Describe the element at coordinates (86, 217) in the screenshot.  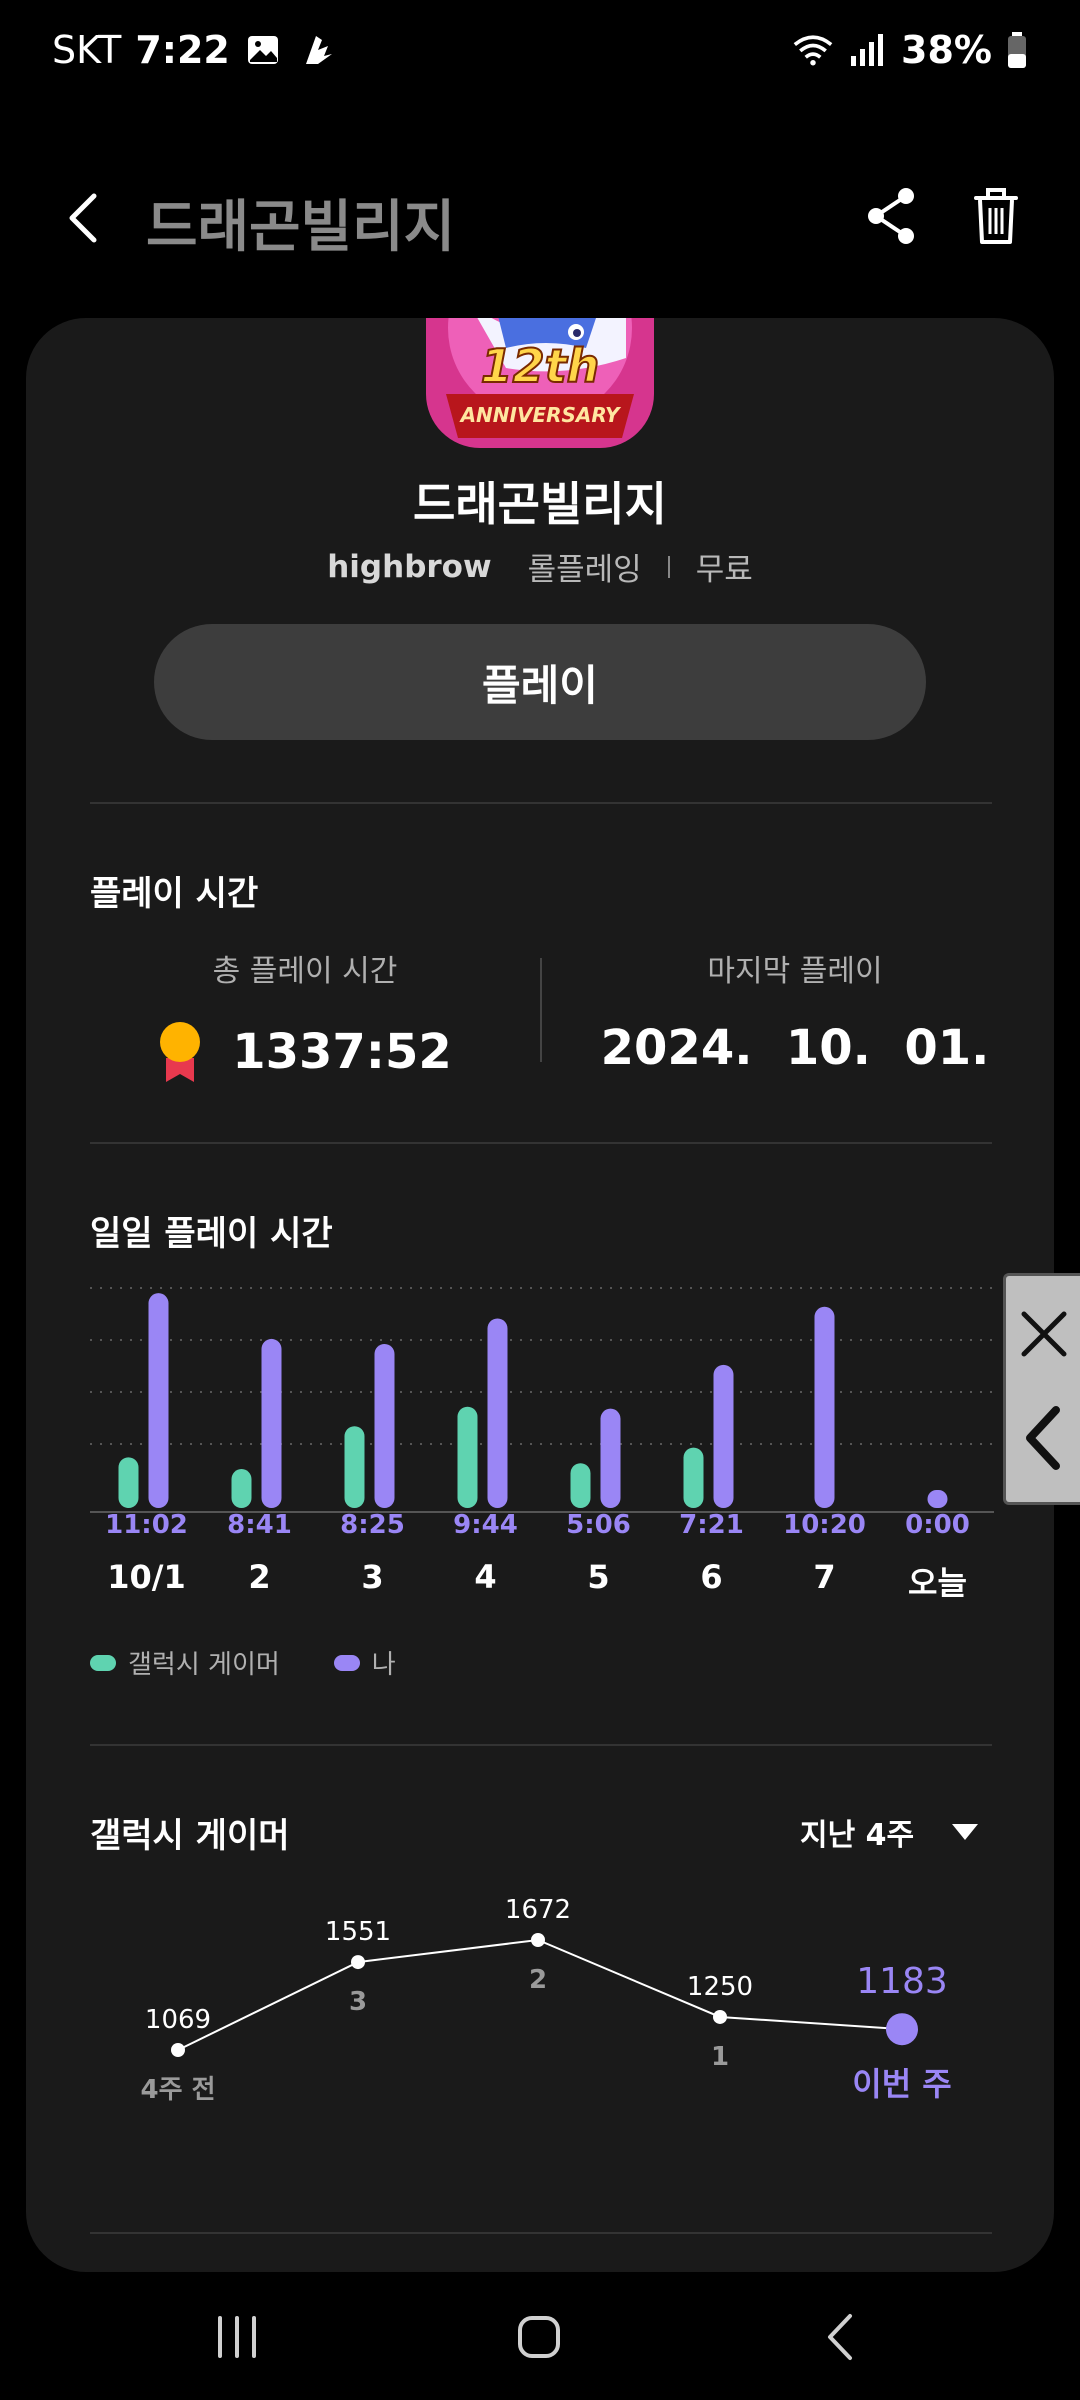
I see `back-button` at that location.